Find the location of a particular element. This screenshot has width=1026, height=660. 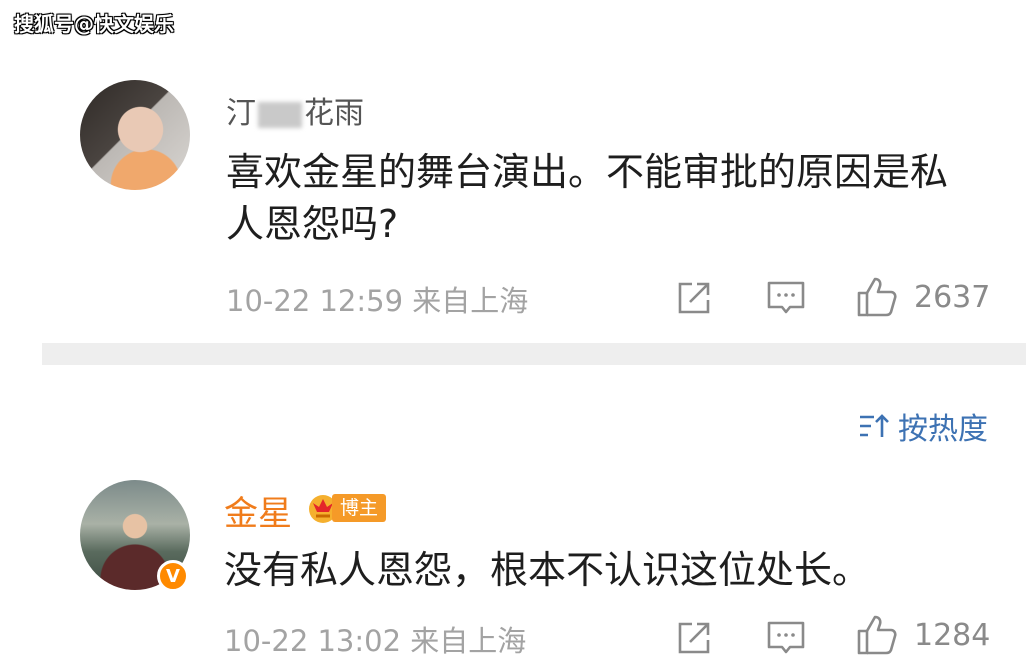

blogger-badge: 博主 is located at coordinates (359, 508).